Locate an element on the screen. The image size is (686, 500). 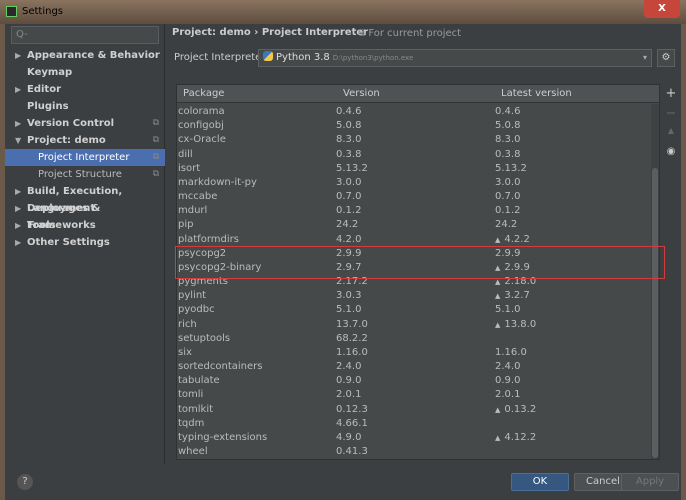
highlight-box is located at coordinates (420, 262).